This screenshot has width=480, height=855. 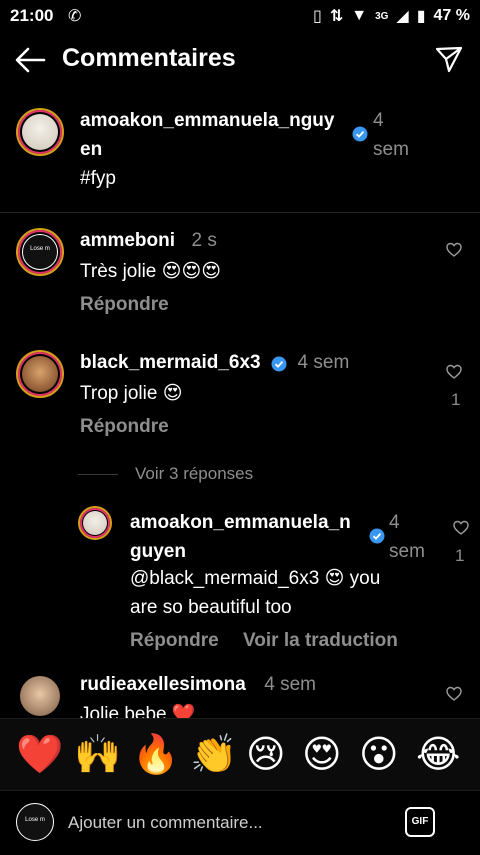 I want to click on emoji-red-heart: ❤️, so click(x=39, y=755).